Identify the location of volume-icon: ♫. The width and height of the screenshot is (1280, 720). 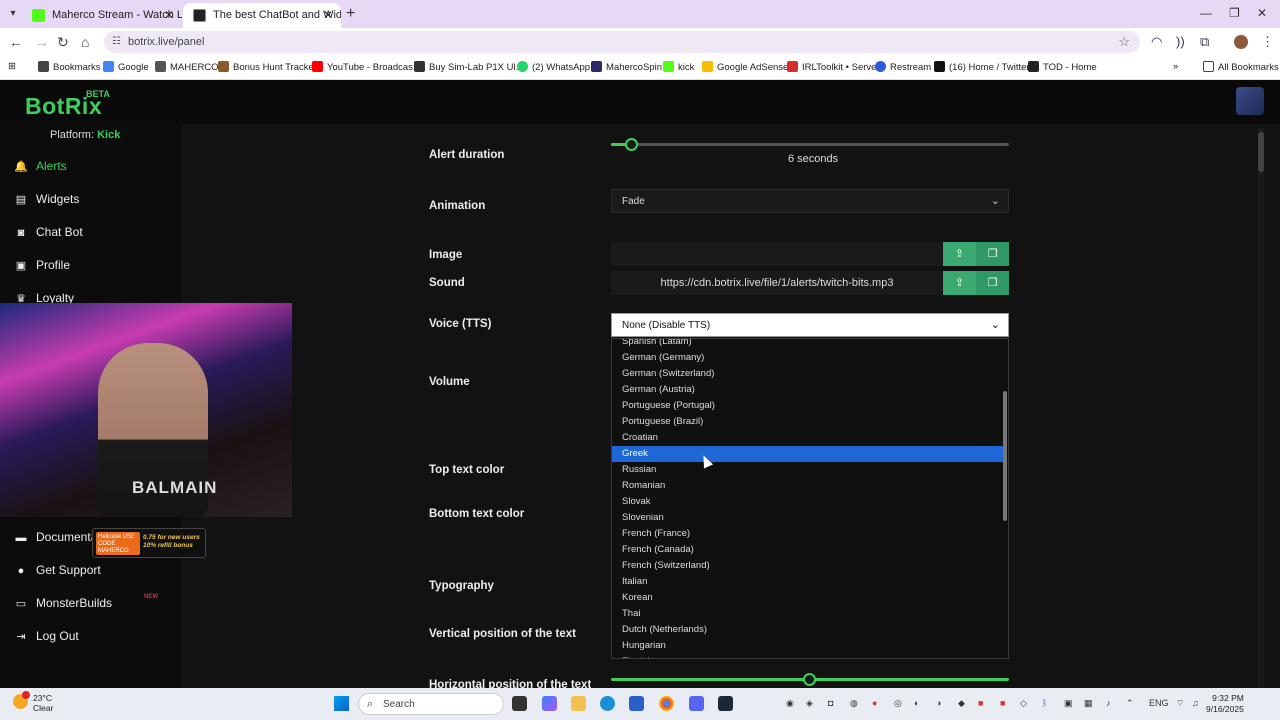
(1195, 703).